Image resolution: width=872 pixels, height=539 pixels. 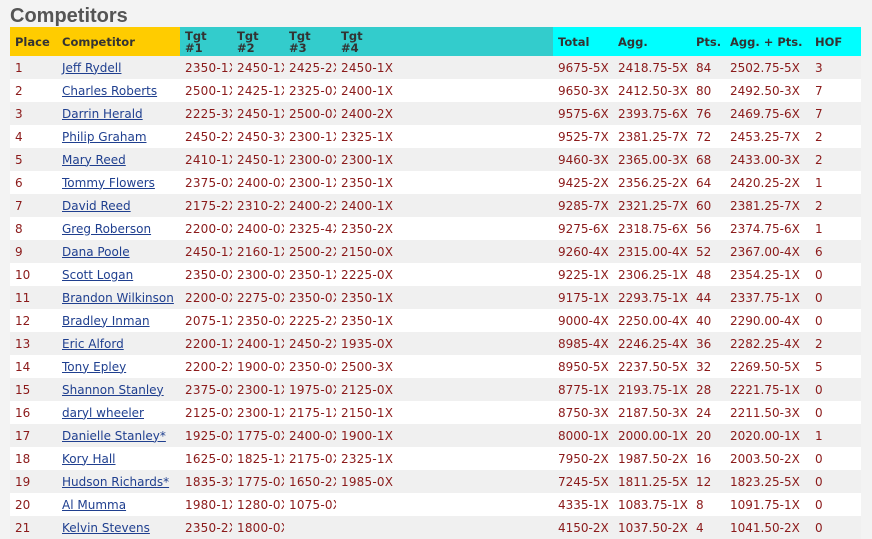 I want to click on target-3-score: 1975-0X, so click(x=310, y=389).